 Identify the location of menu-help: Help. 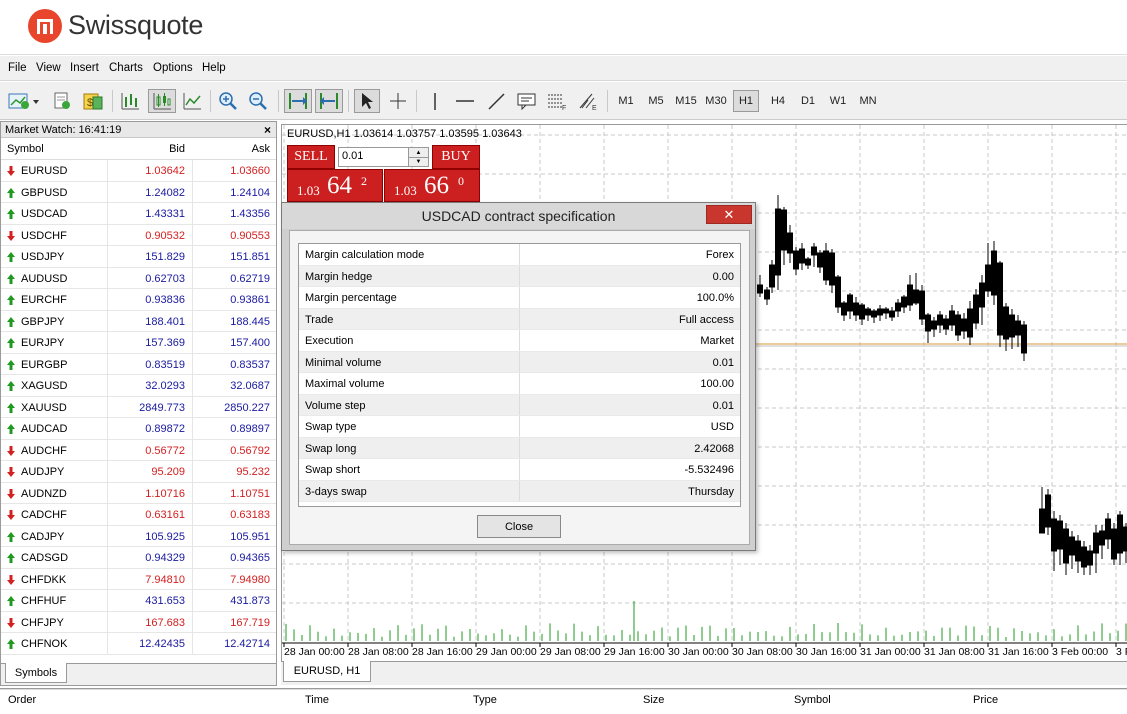
(214, 68).